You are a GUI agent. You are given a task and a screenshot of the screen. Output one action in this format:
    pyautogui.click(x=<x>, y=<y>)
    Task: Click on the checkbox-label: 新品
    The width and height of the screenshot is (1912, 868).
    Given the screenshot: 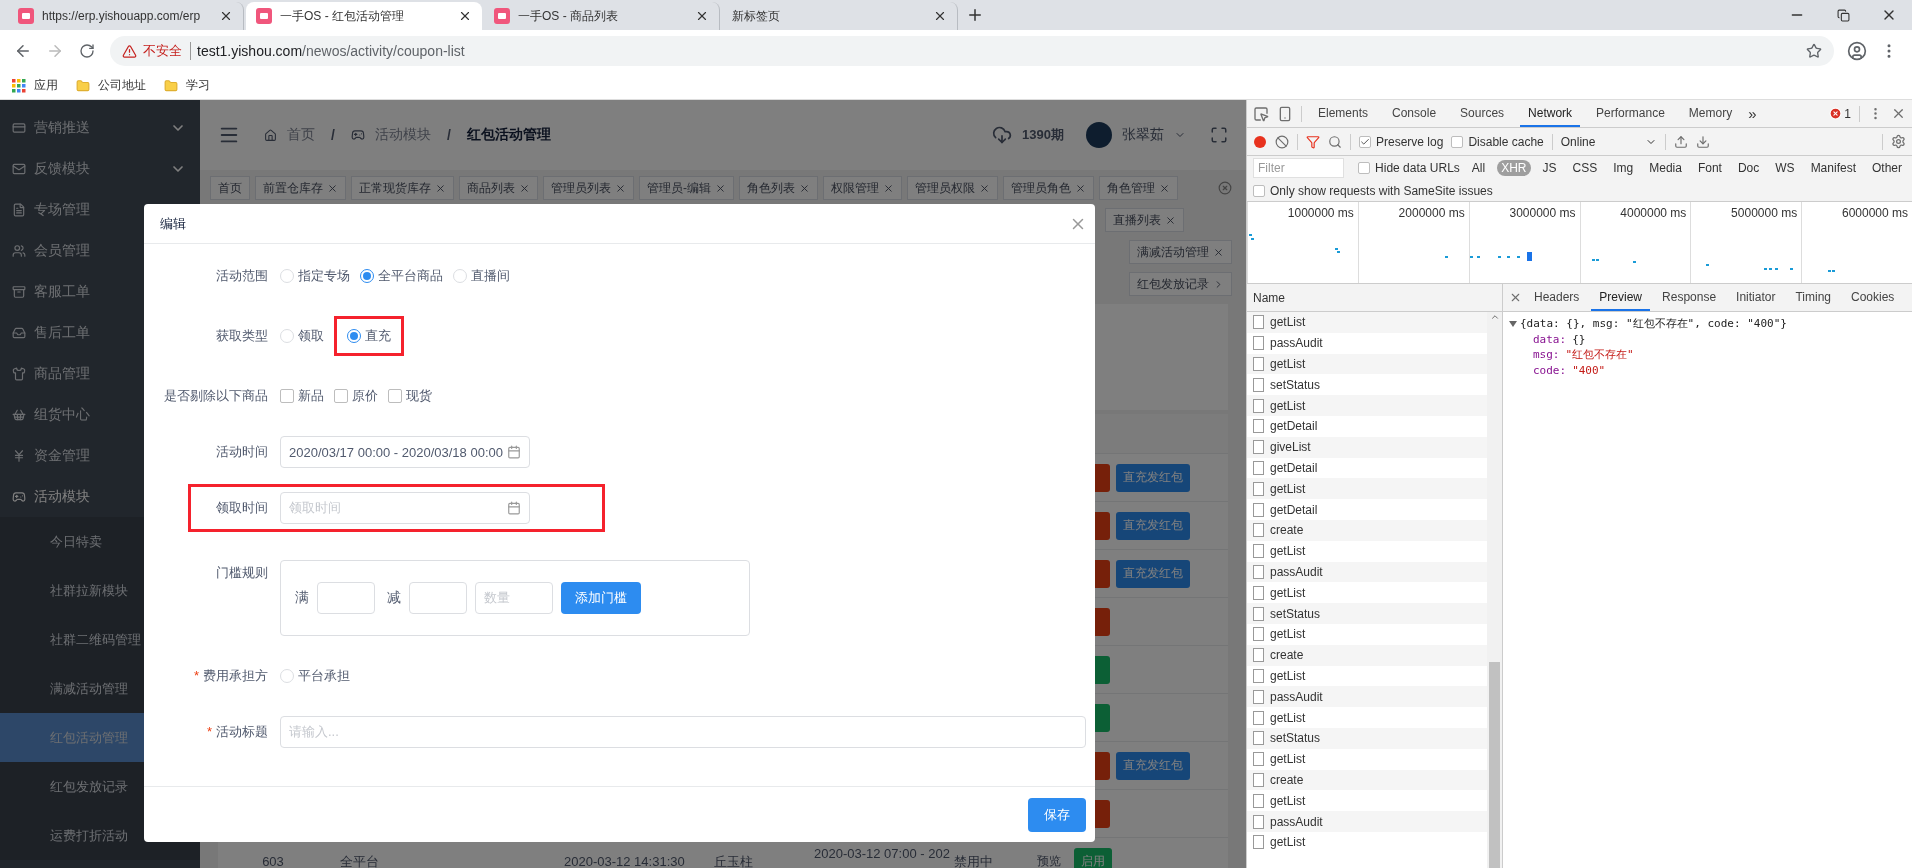 What is the action you would take?
    pyautogui.click(x=311, y=396)
    